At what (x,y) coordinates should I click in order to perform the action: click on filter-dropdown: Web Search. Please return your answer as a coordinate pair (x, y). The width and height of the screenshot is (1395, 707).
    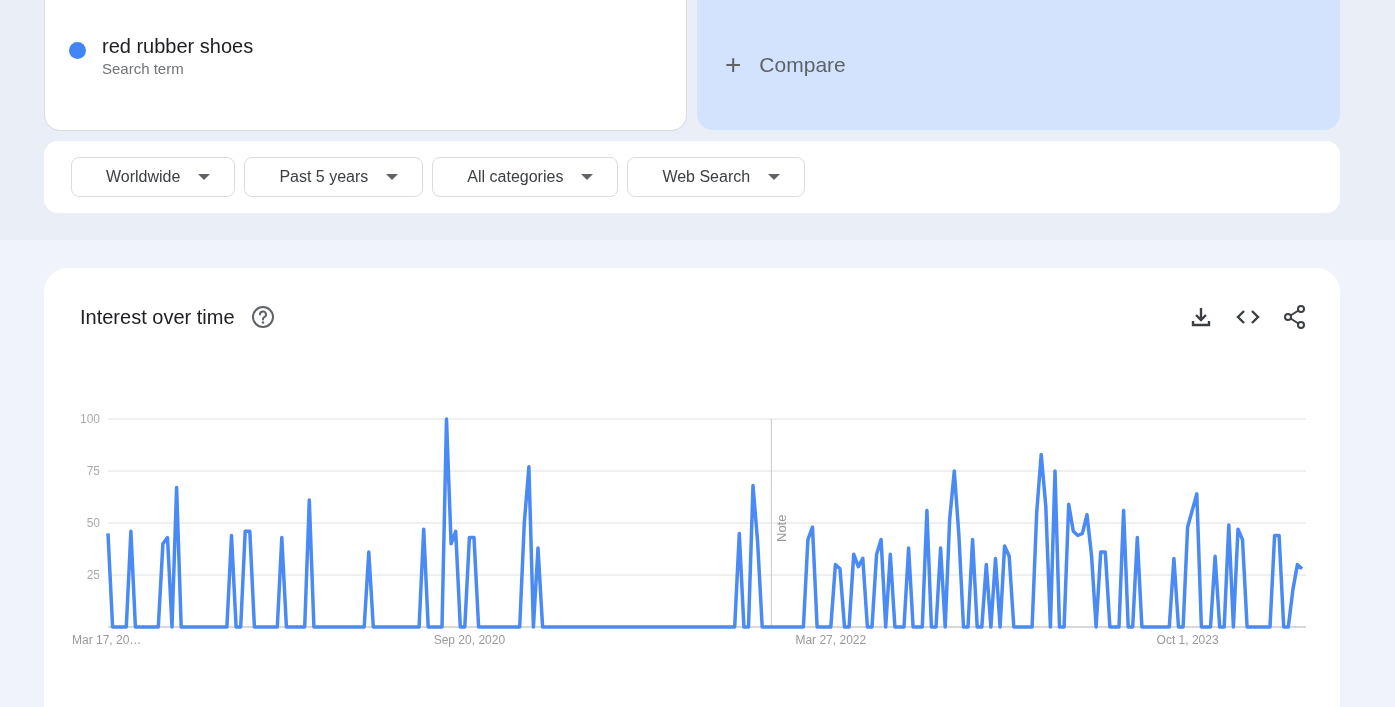
    Looking at the image, I should click on (716, 177).